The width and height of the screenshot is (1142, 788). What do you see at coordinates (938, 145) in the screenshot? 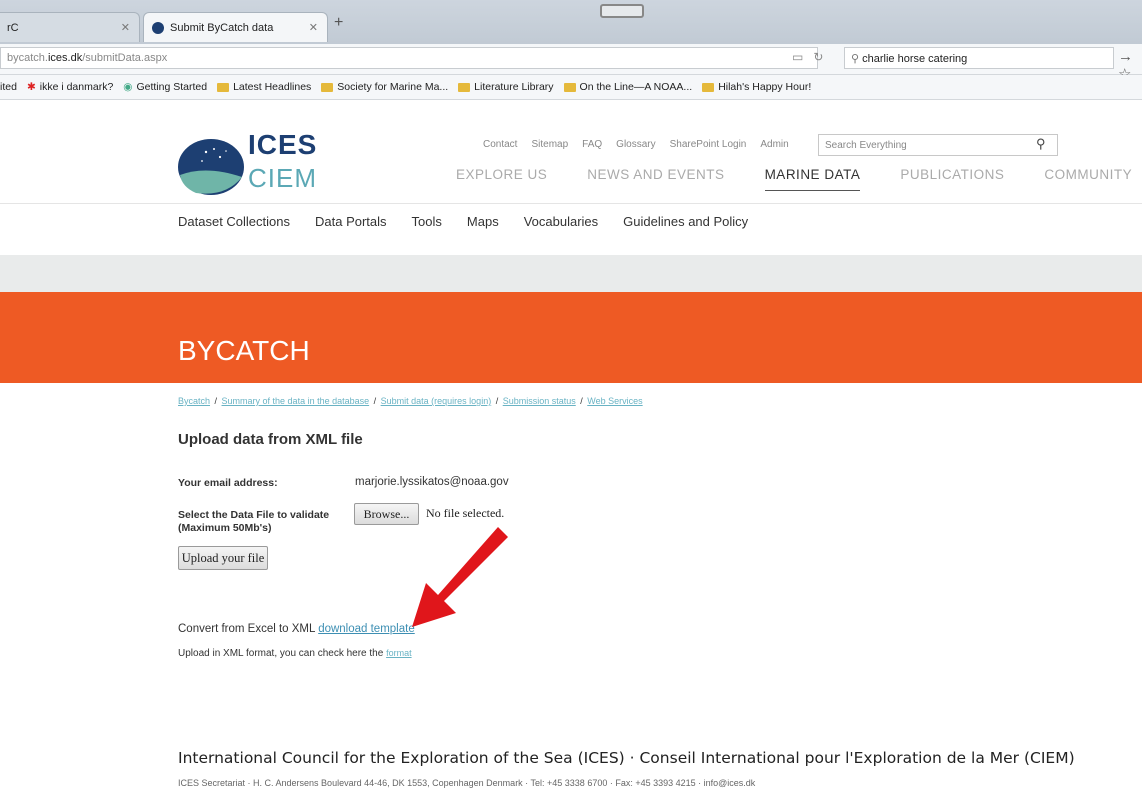
I see `site-search-input: Search Everything` at bounding box center [938, 145].